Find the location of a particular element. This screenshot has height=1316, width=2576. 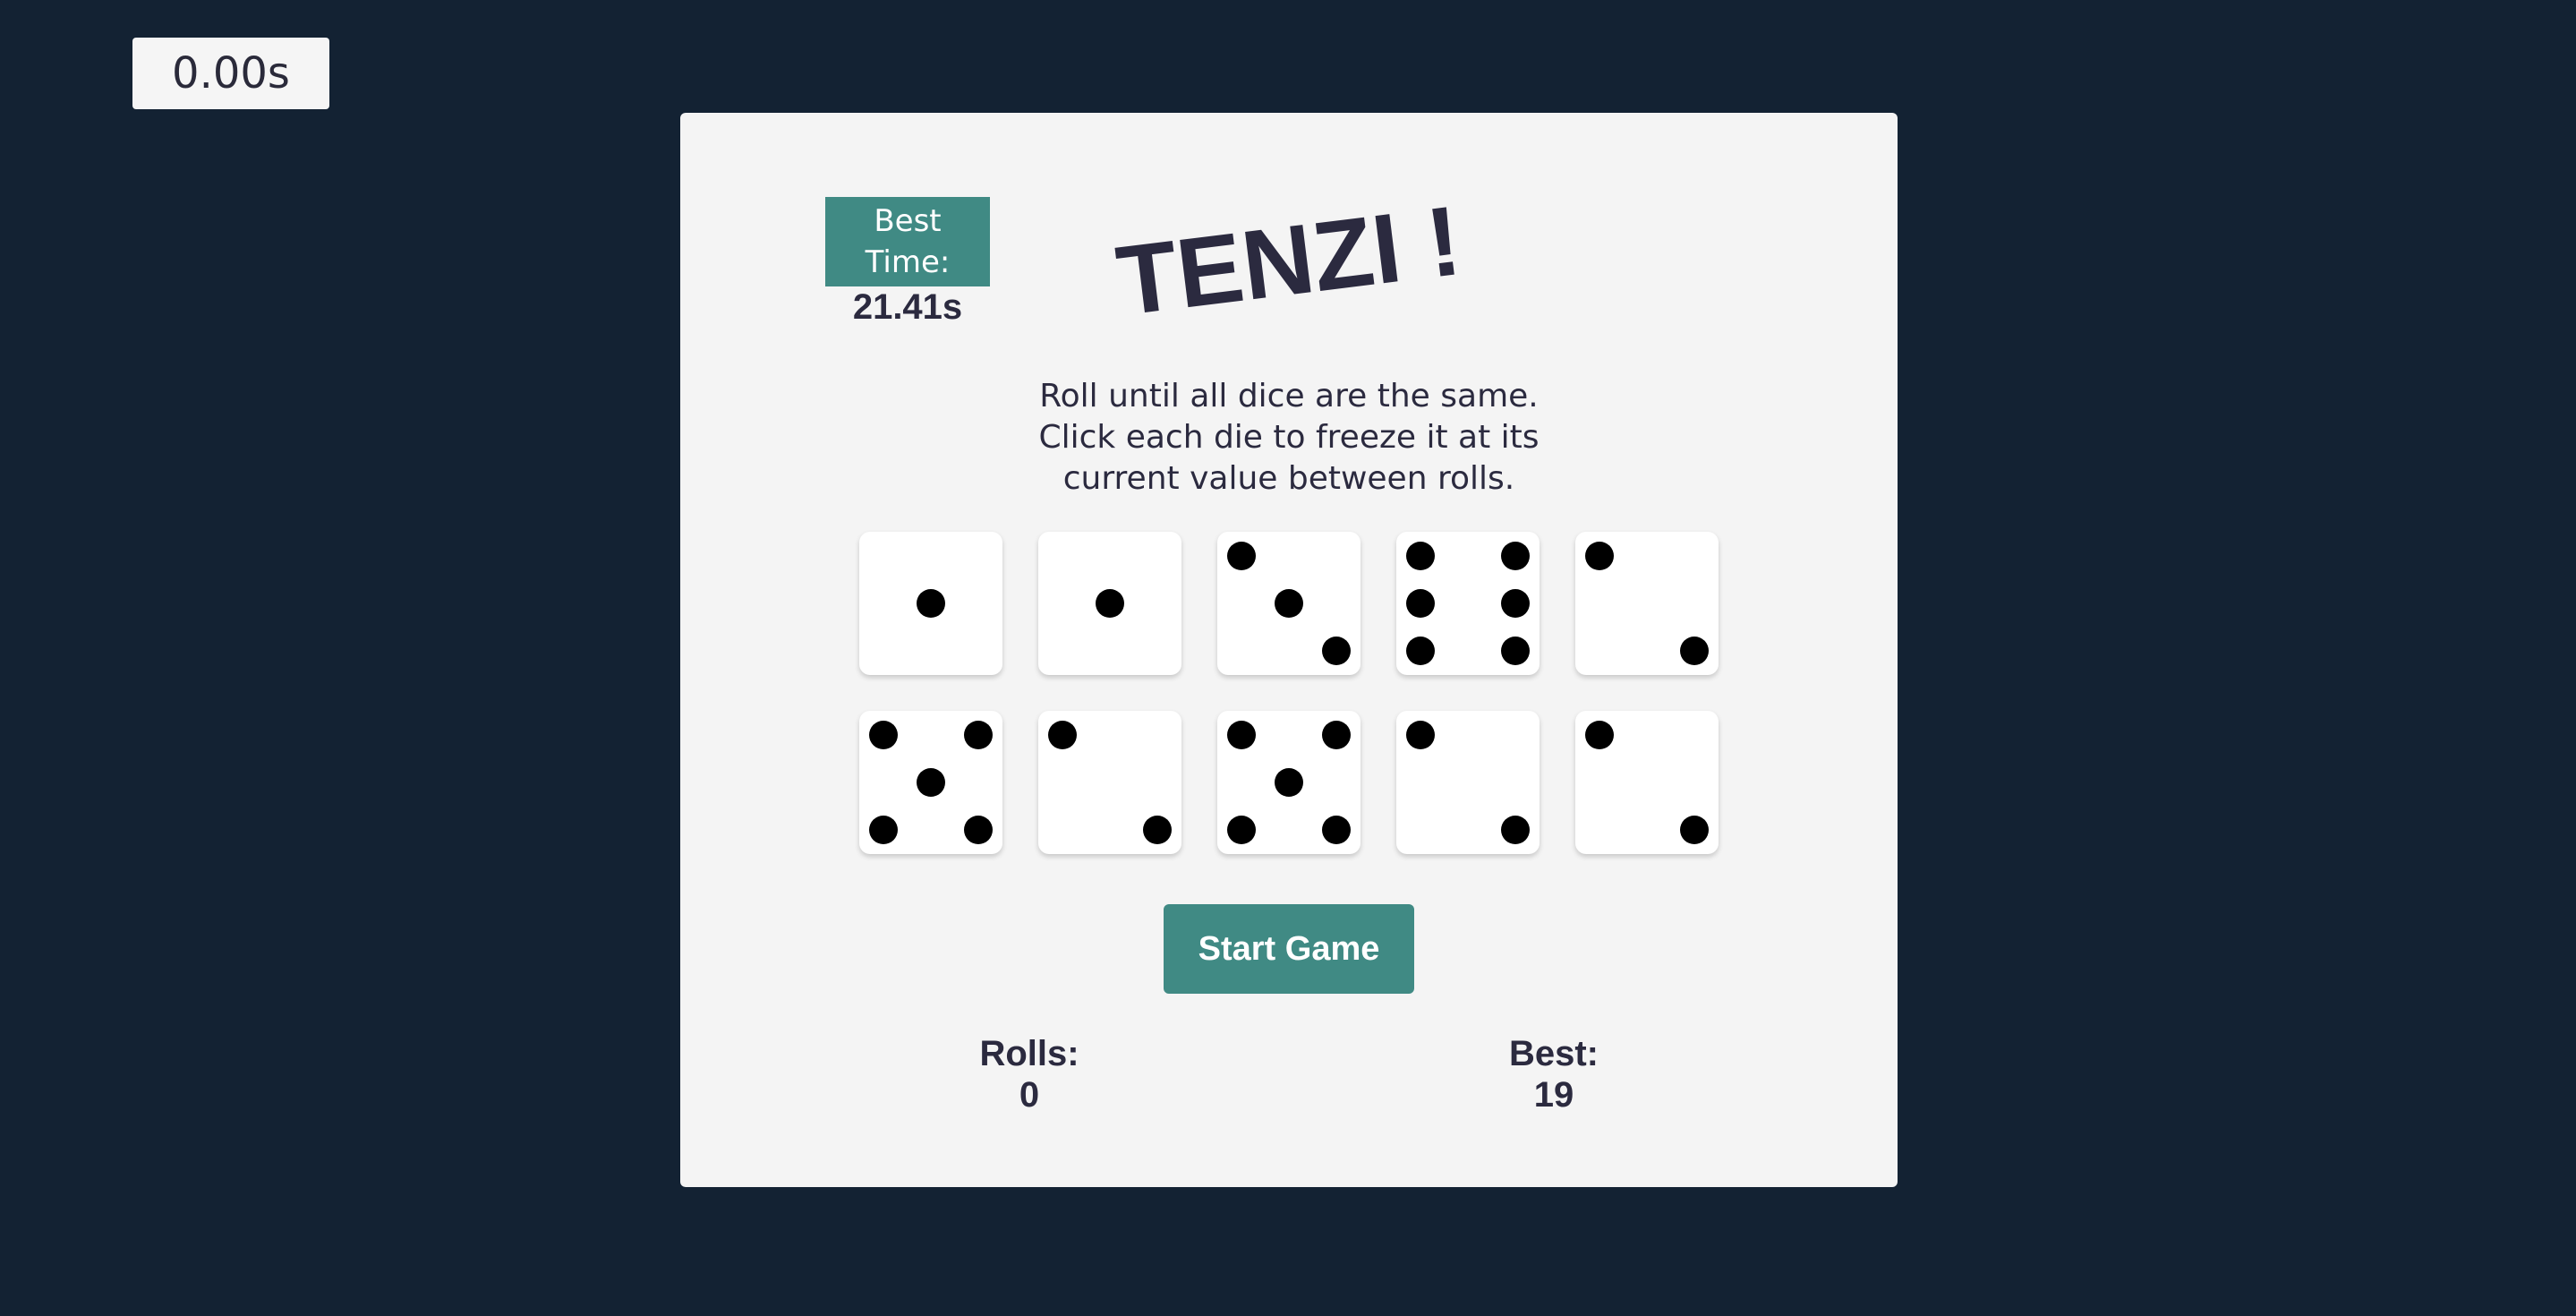

instructions-line-1: Roll until all dice are the same. is located at coordinates (1289, 396).